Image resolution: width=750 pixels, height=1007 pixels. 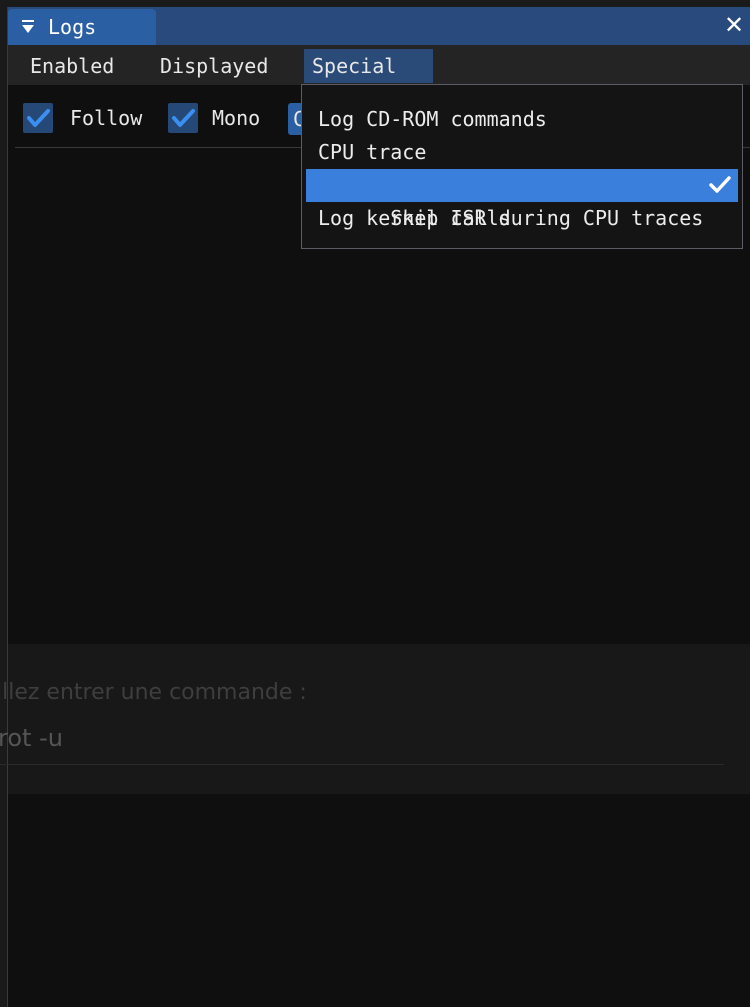 I want to click on follow-checkbox, so click(x=38, y=118).